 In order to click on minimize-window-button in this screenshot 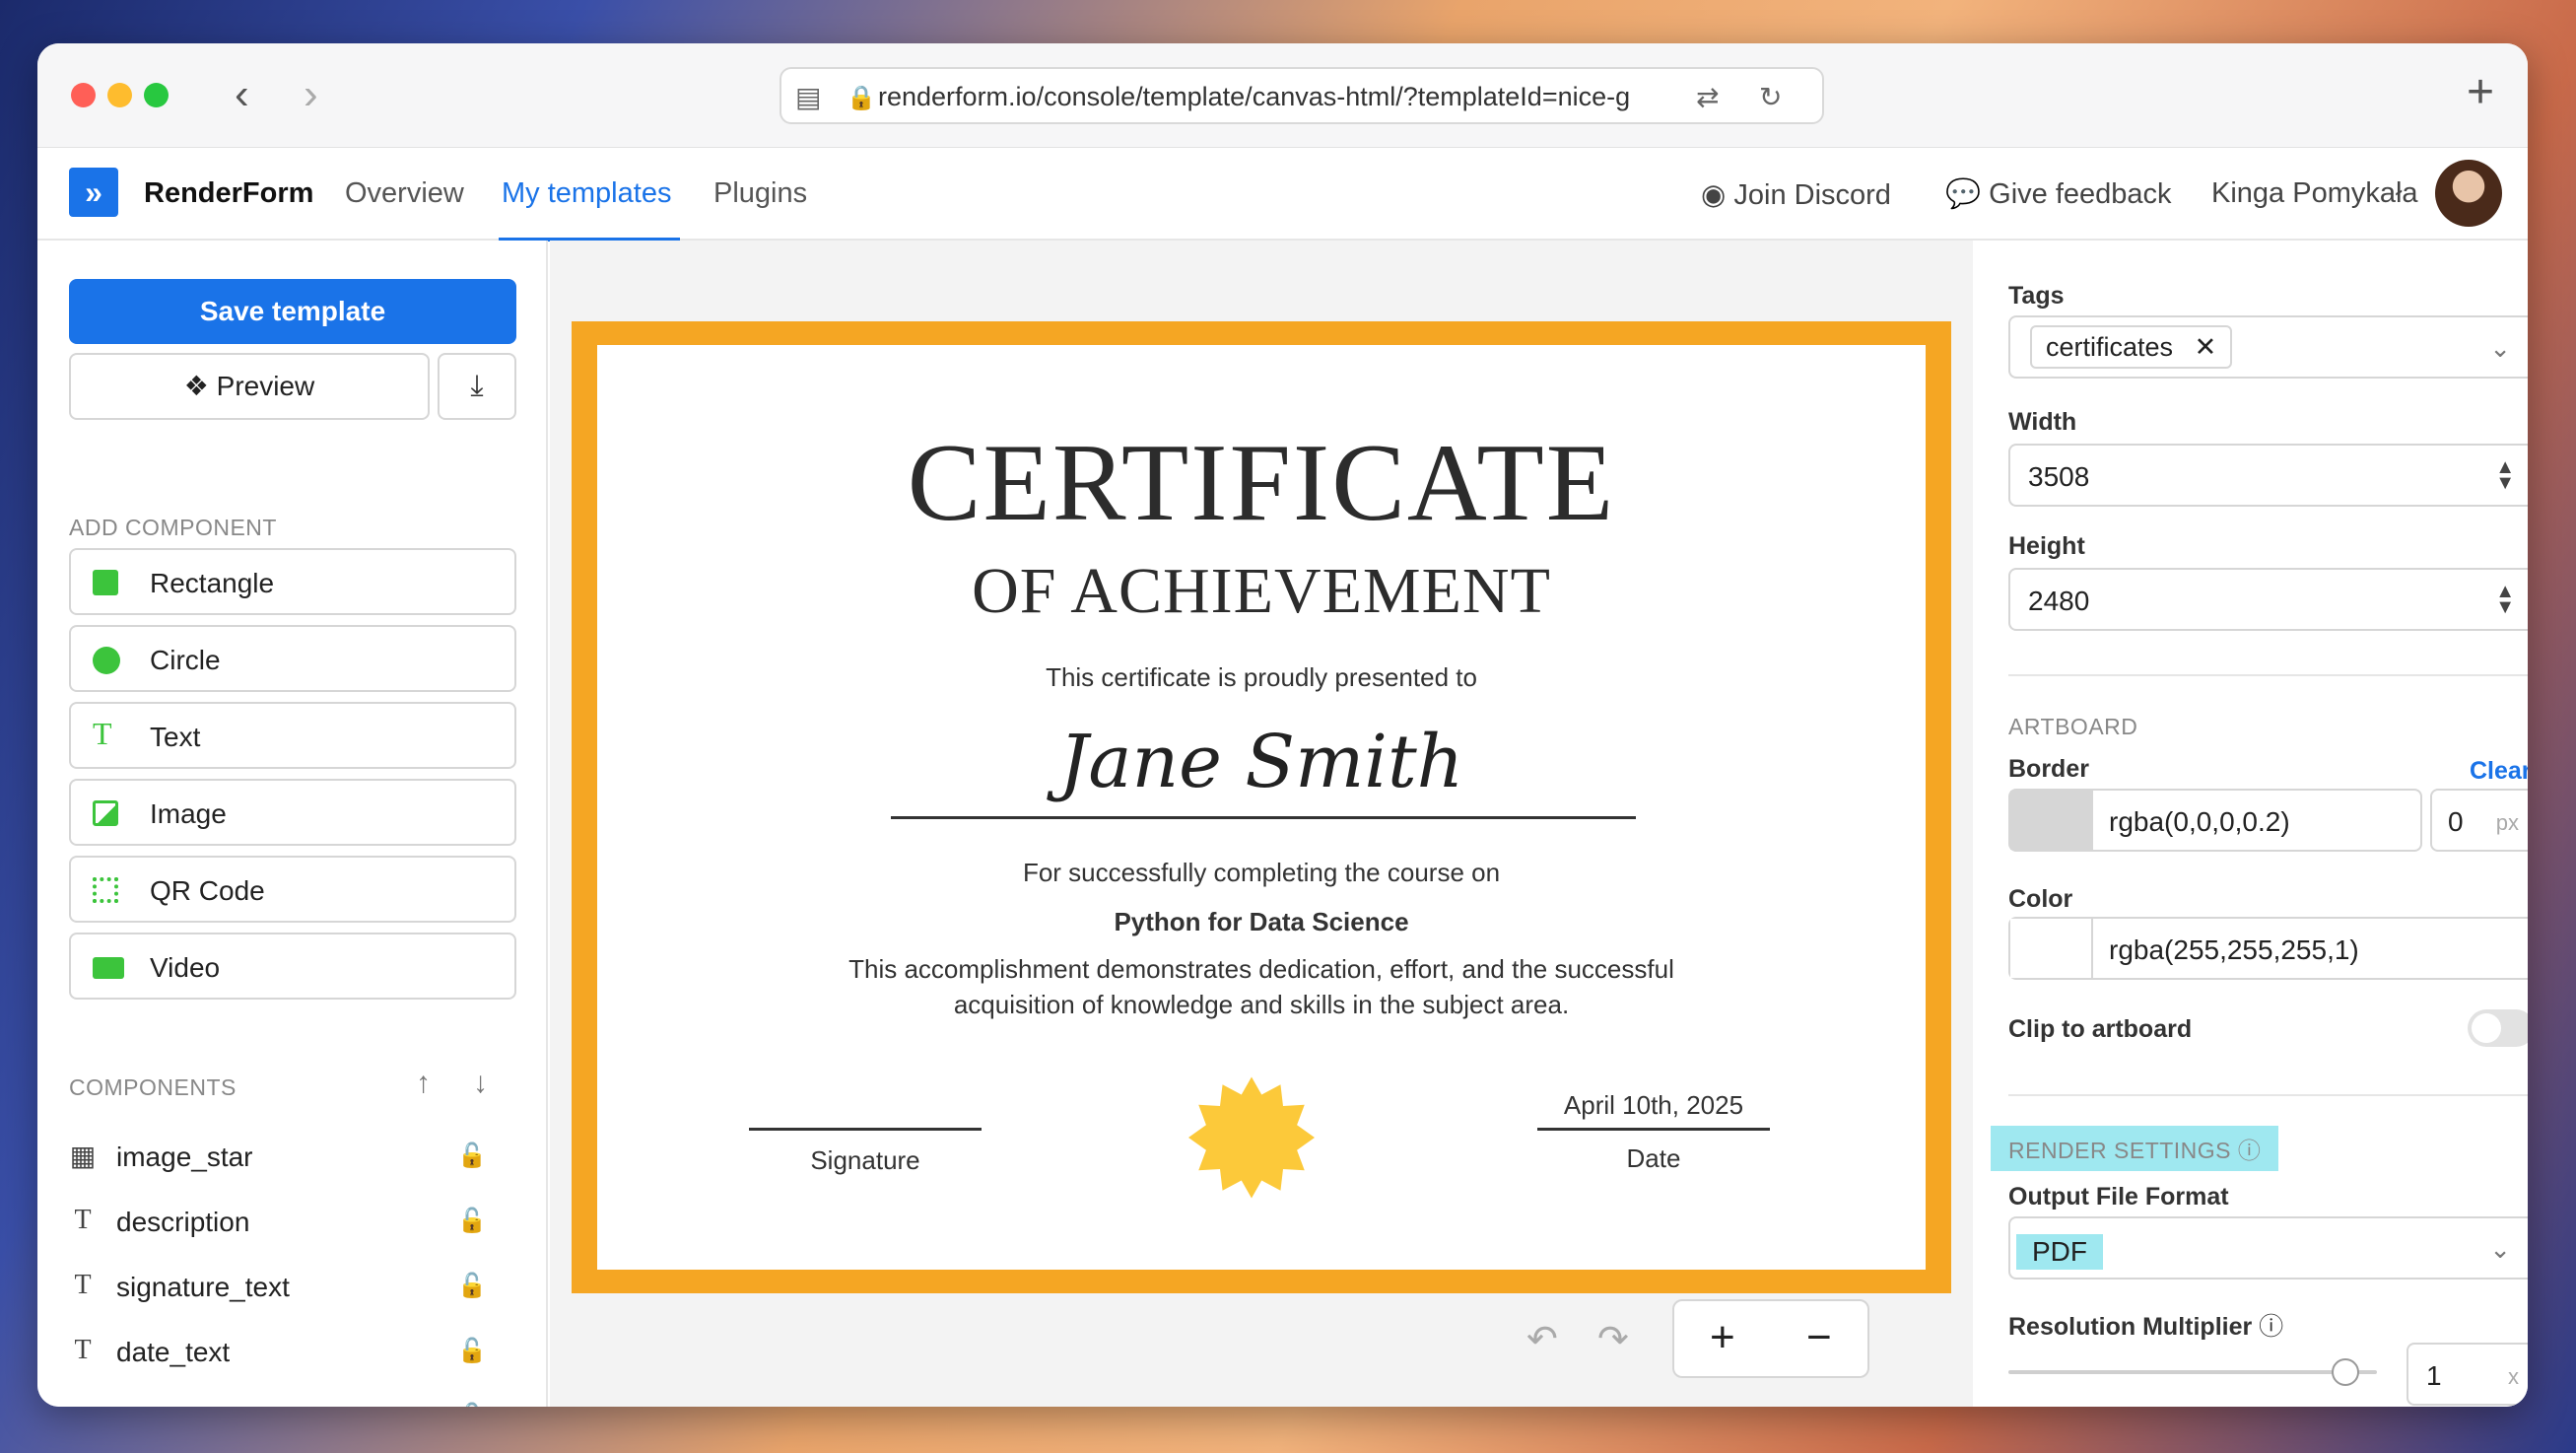, I will do `click(119, 95)`.